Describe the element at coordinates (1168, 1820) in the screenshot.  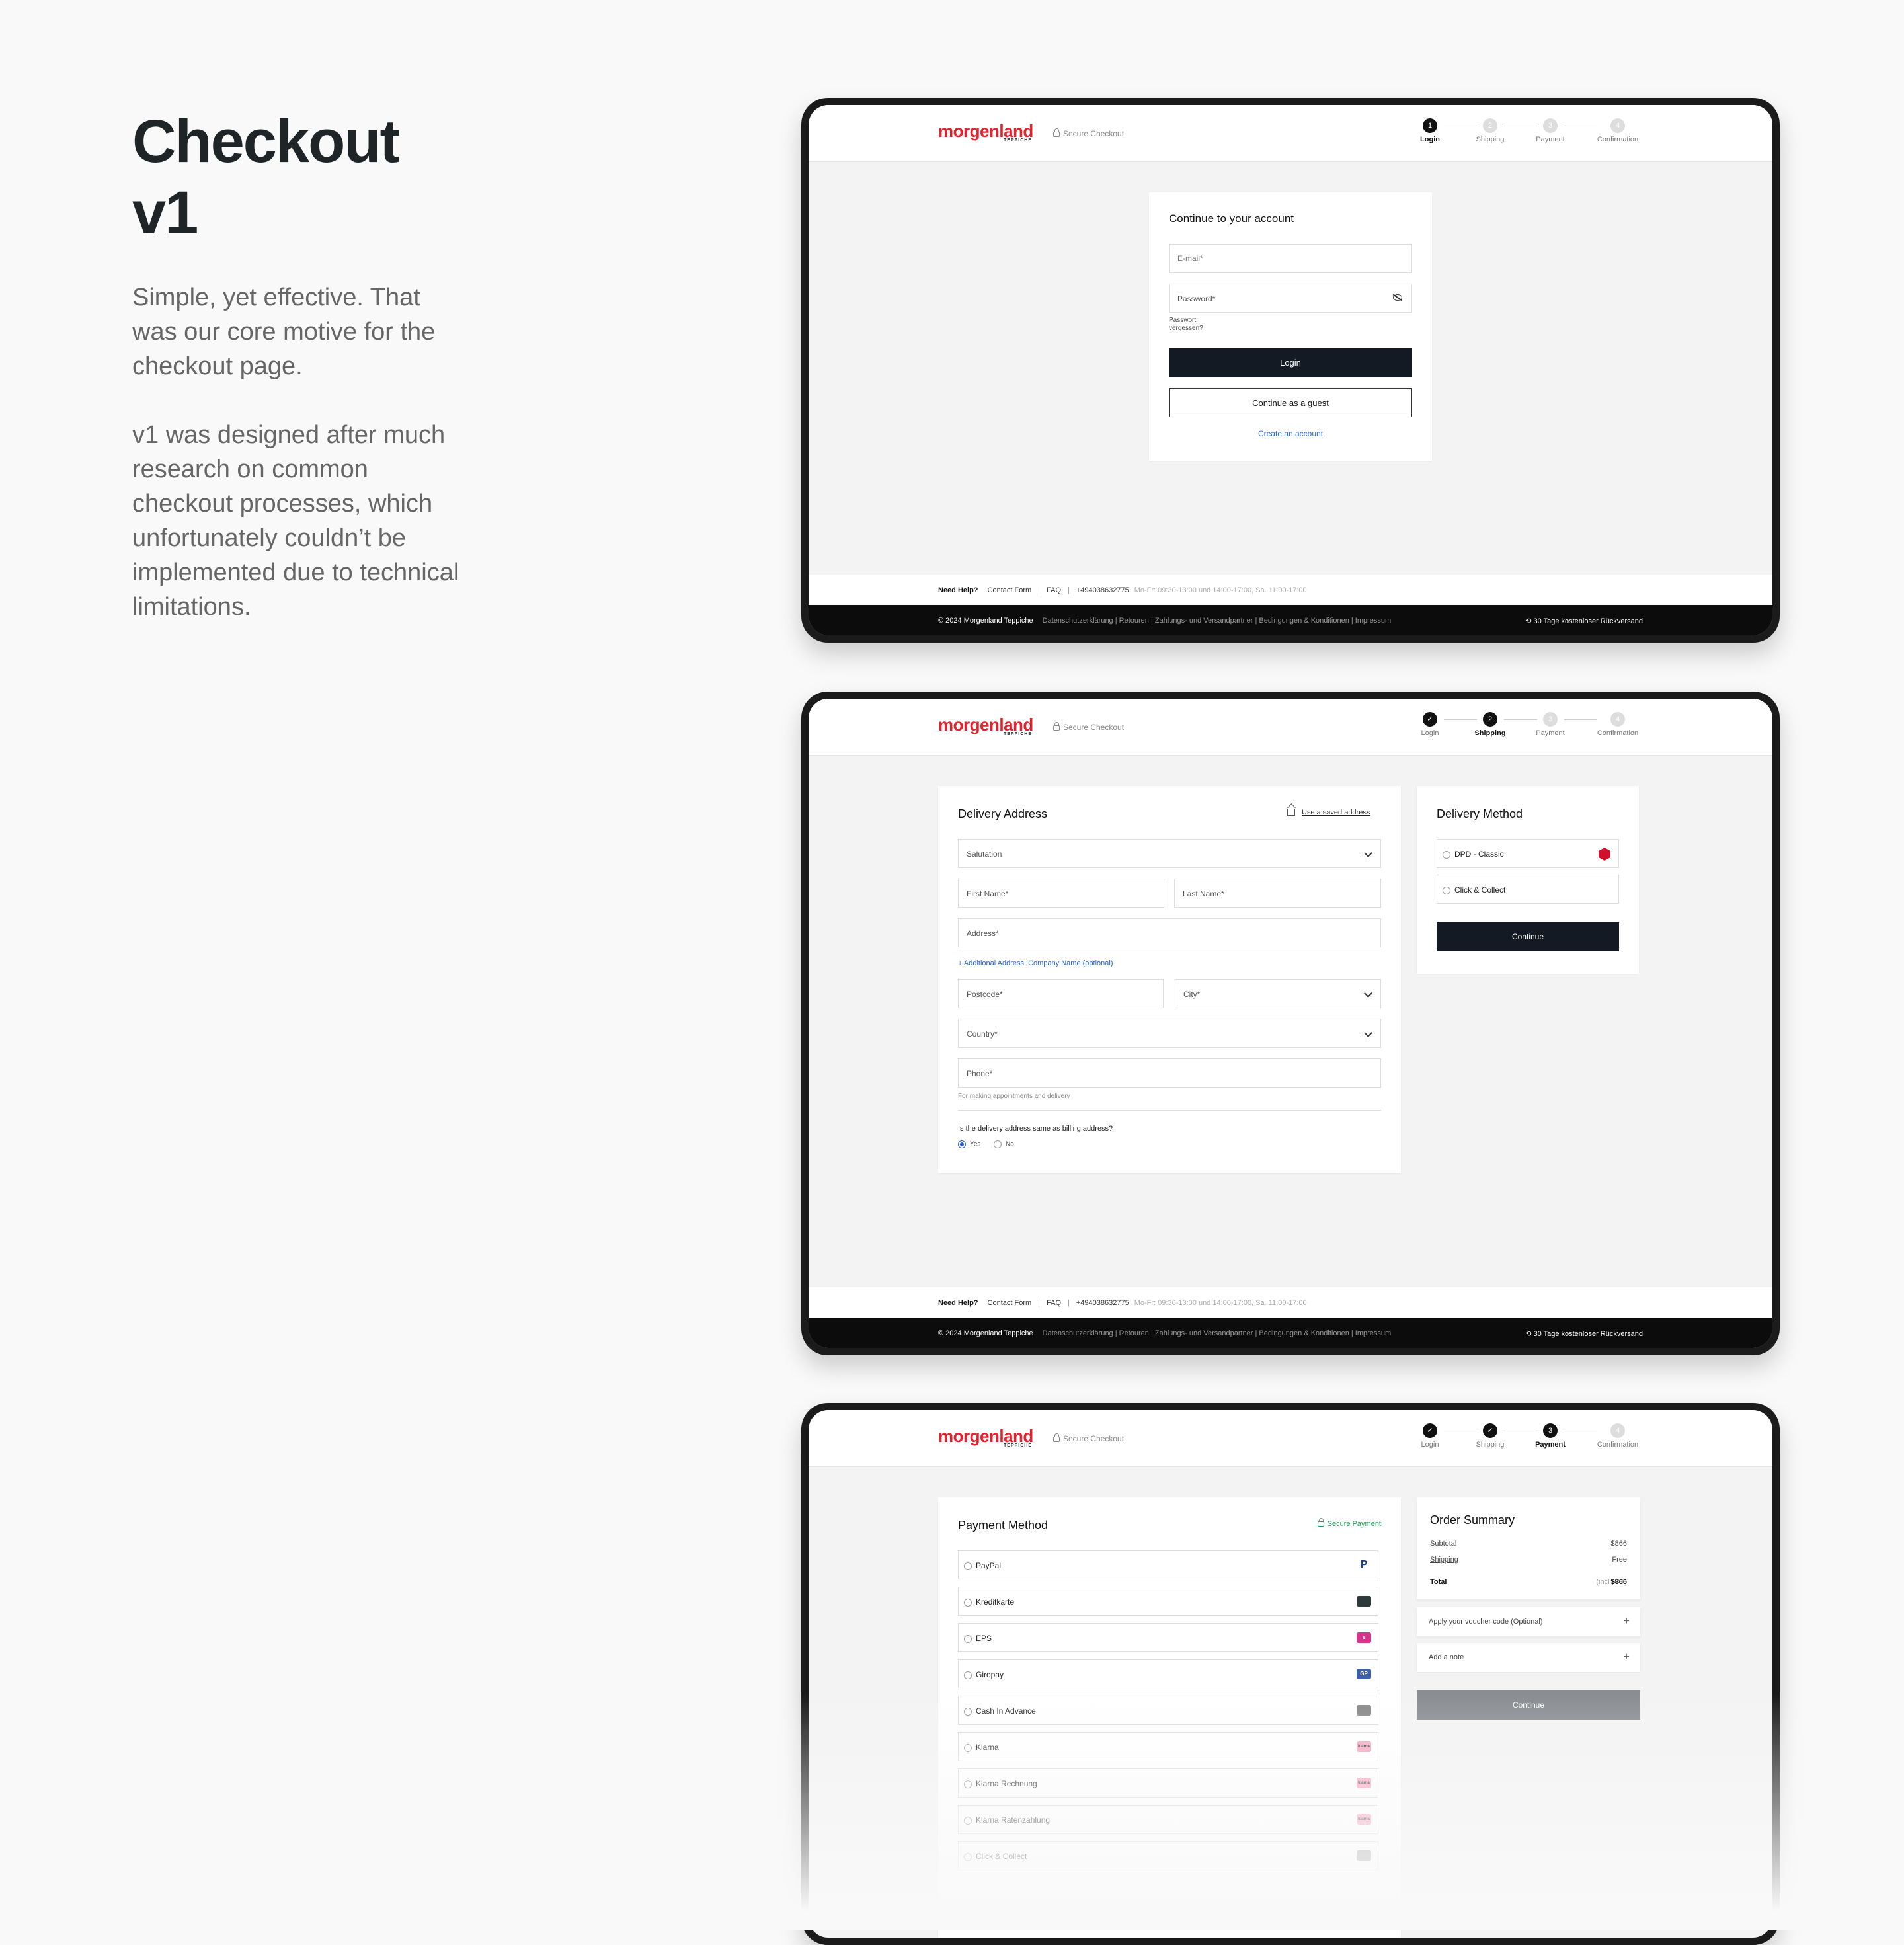
I see `payment-option-klarna-ratenzahlung: Klarna Ratenzahlungklarna` at that location.